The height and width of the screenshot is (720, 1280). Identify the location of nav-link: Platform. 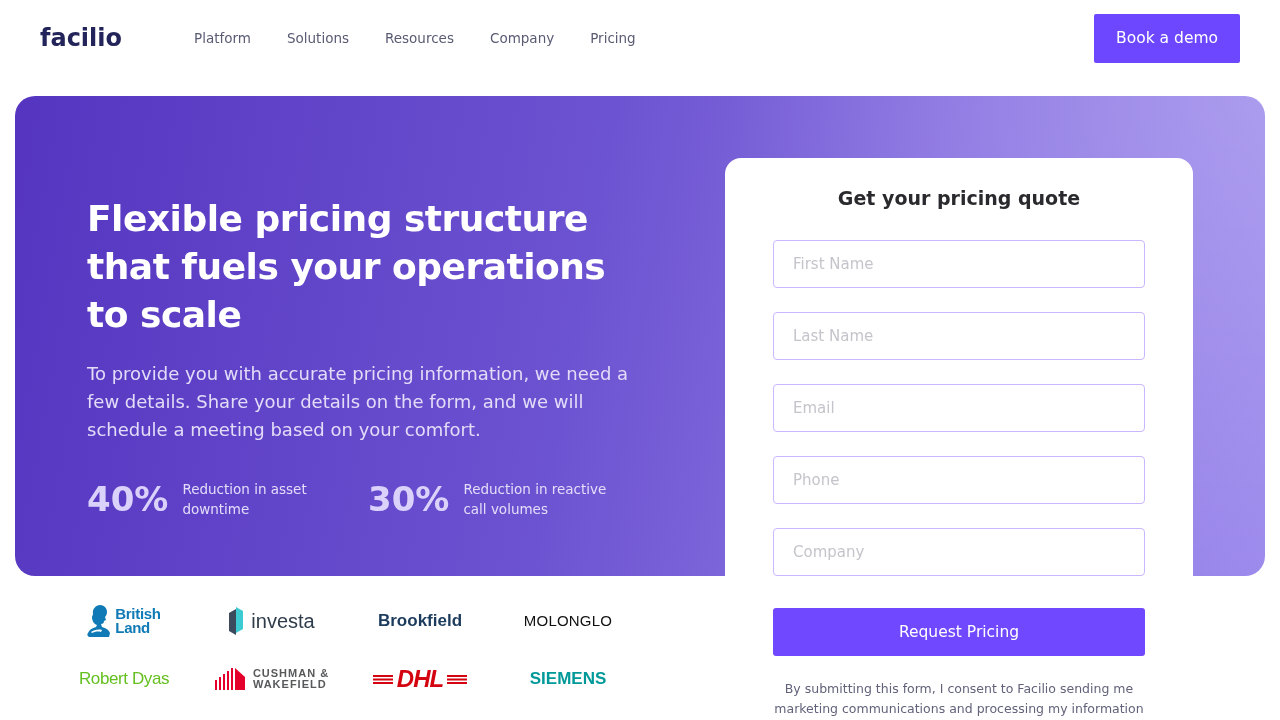
(222, 38).